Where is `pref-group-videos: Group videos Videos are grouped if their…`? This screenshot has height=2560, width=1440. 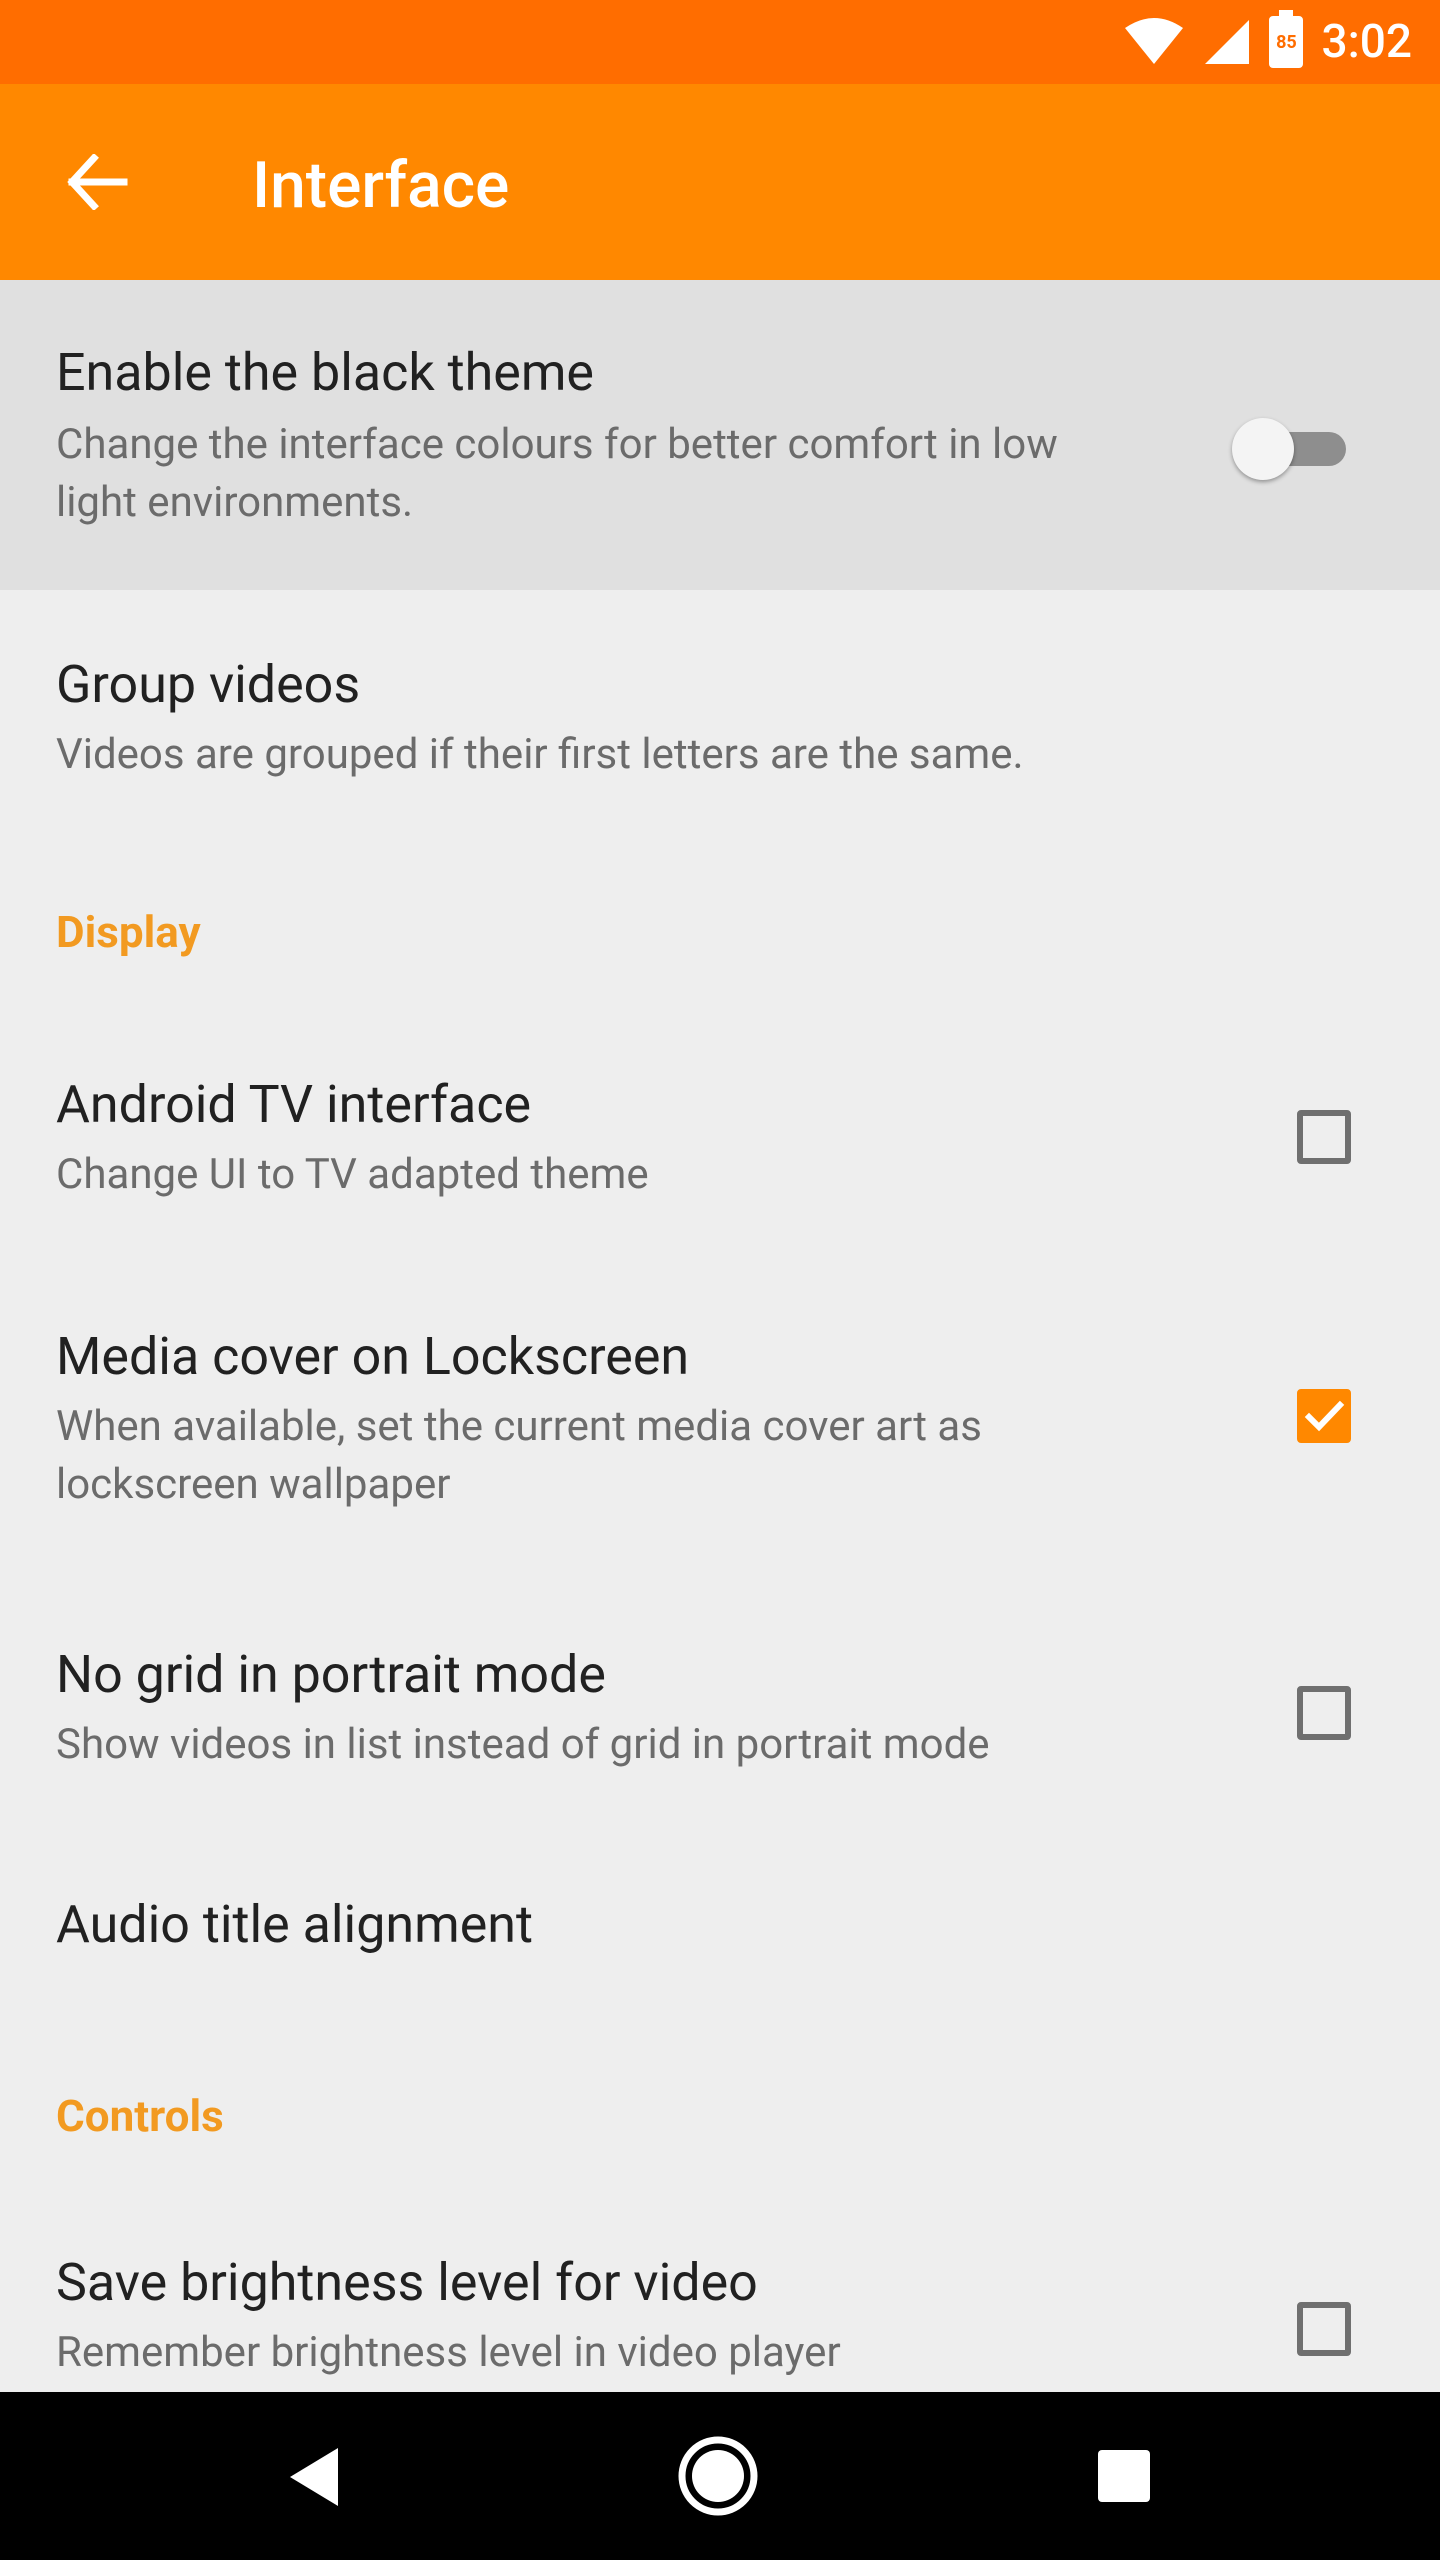 pref-group-videos: Group videos Videos are grouped if their… is located at coordinates (720, 710).